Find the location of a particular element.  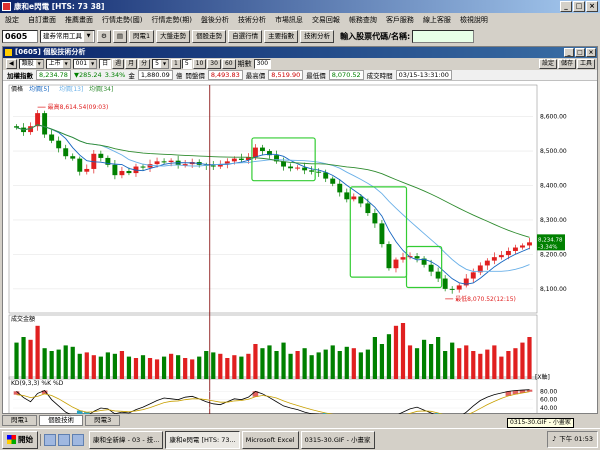

app-title: 康和e閃電 [HTS: 73 38] is located at coordinates (59, 6).